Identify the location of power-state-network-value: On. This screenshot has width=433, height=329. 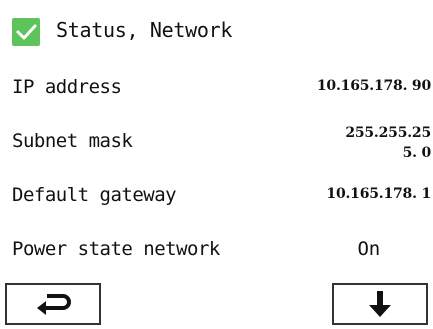
(369, 249).